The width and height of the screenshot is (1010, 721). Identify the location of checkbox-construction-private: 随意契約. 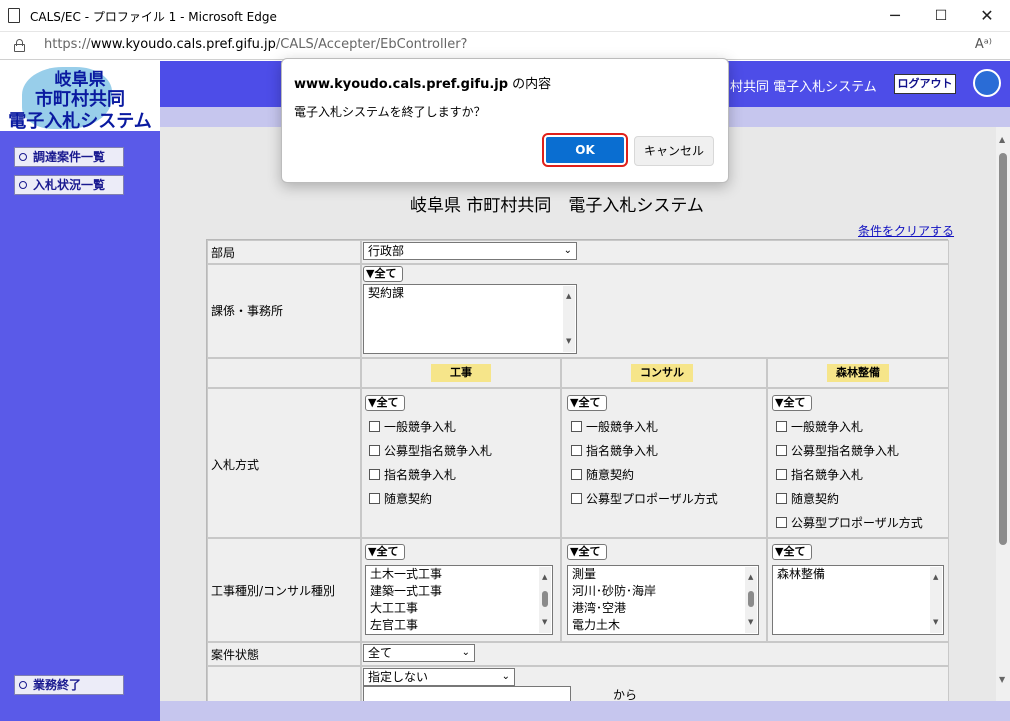
(400, 498).